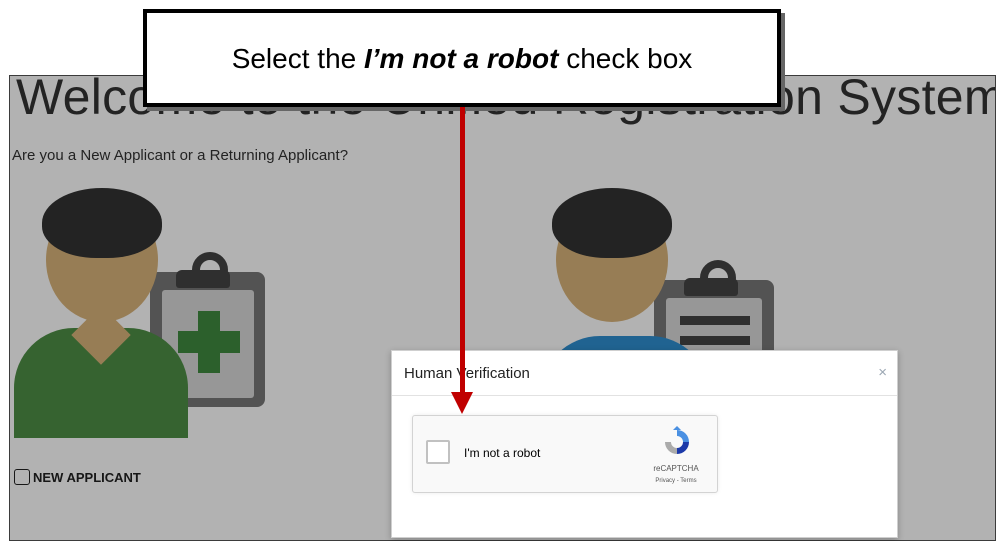  Describe the element at coordinates (438, 452) in the screenshot. I see `im-not-a-robot-checkbox` at that location.